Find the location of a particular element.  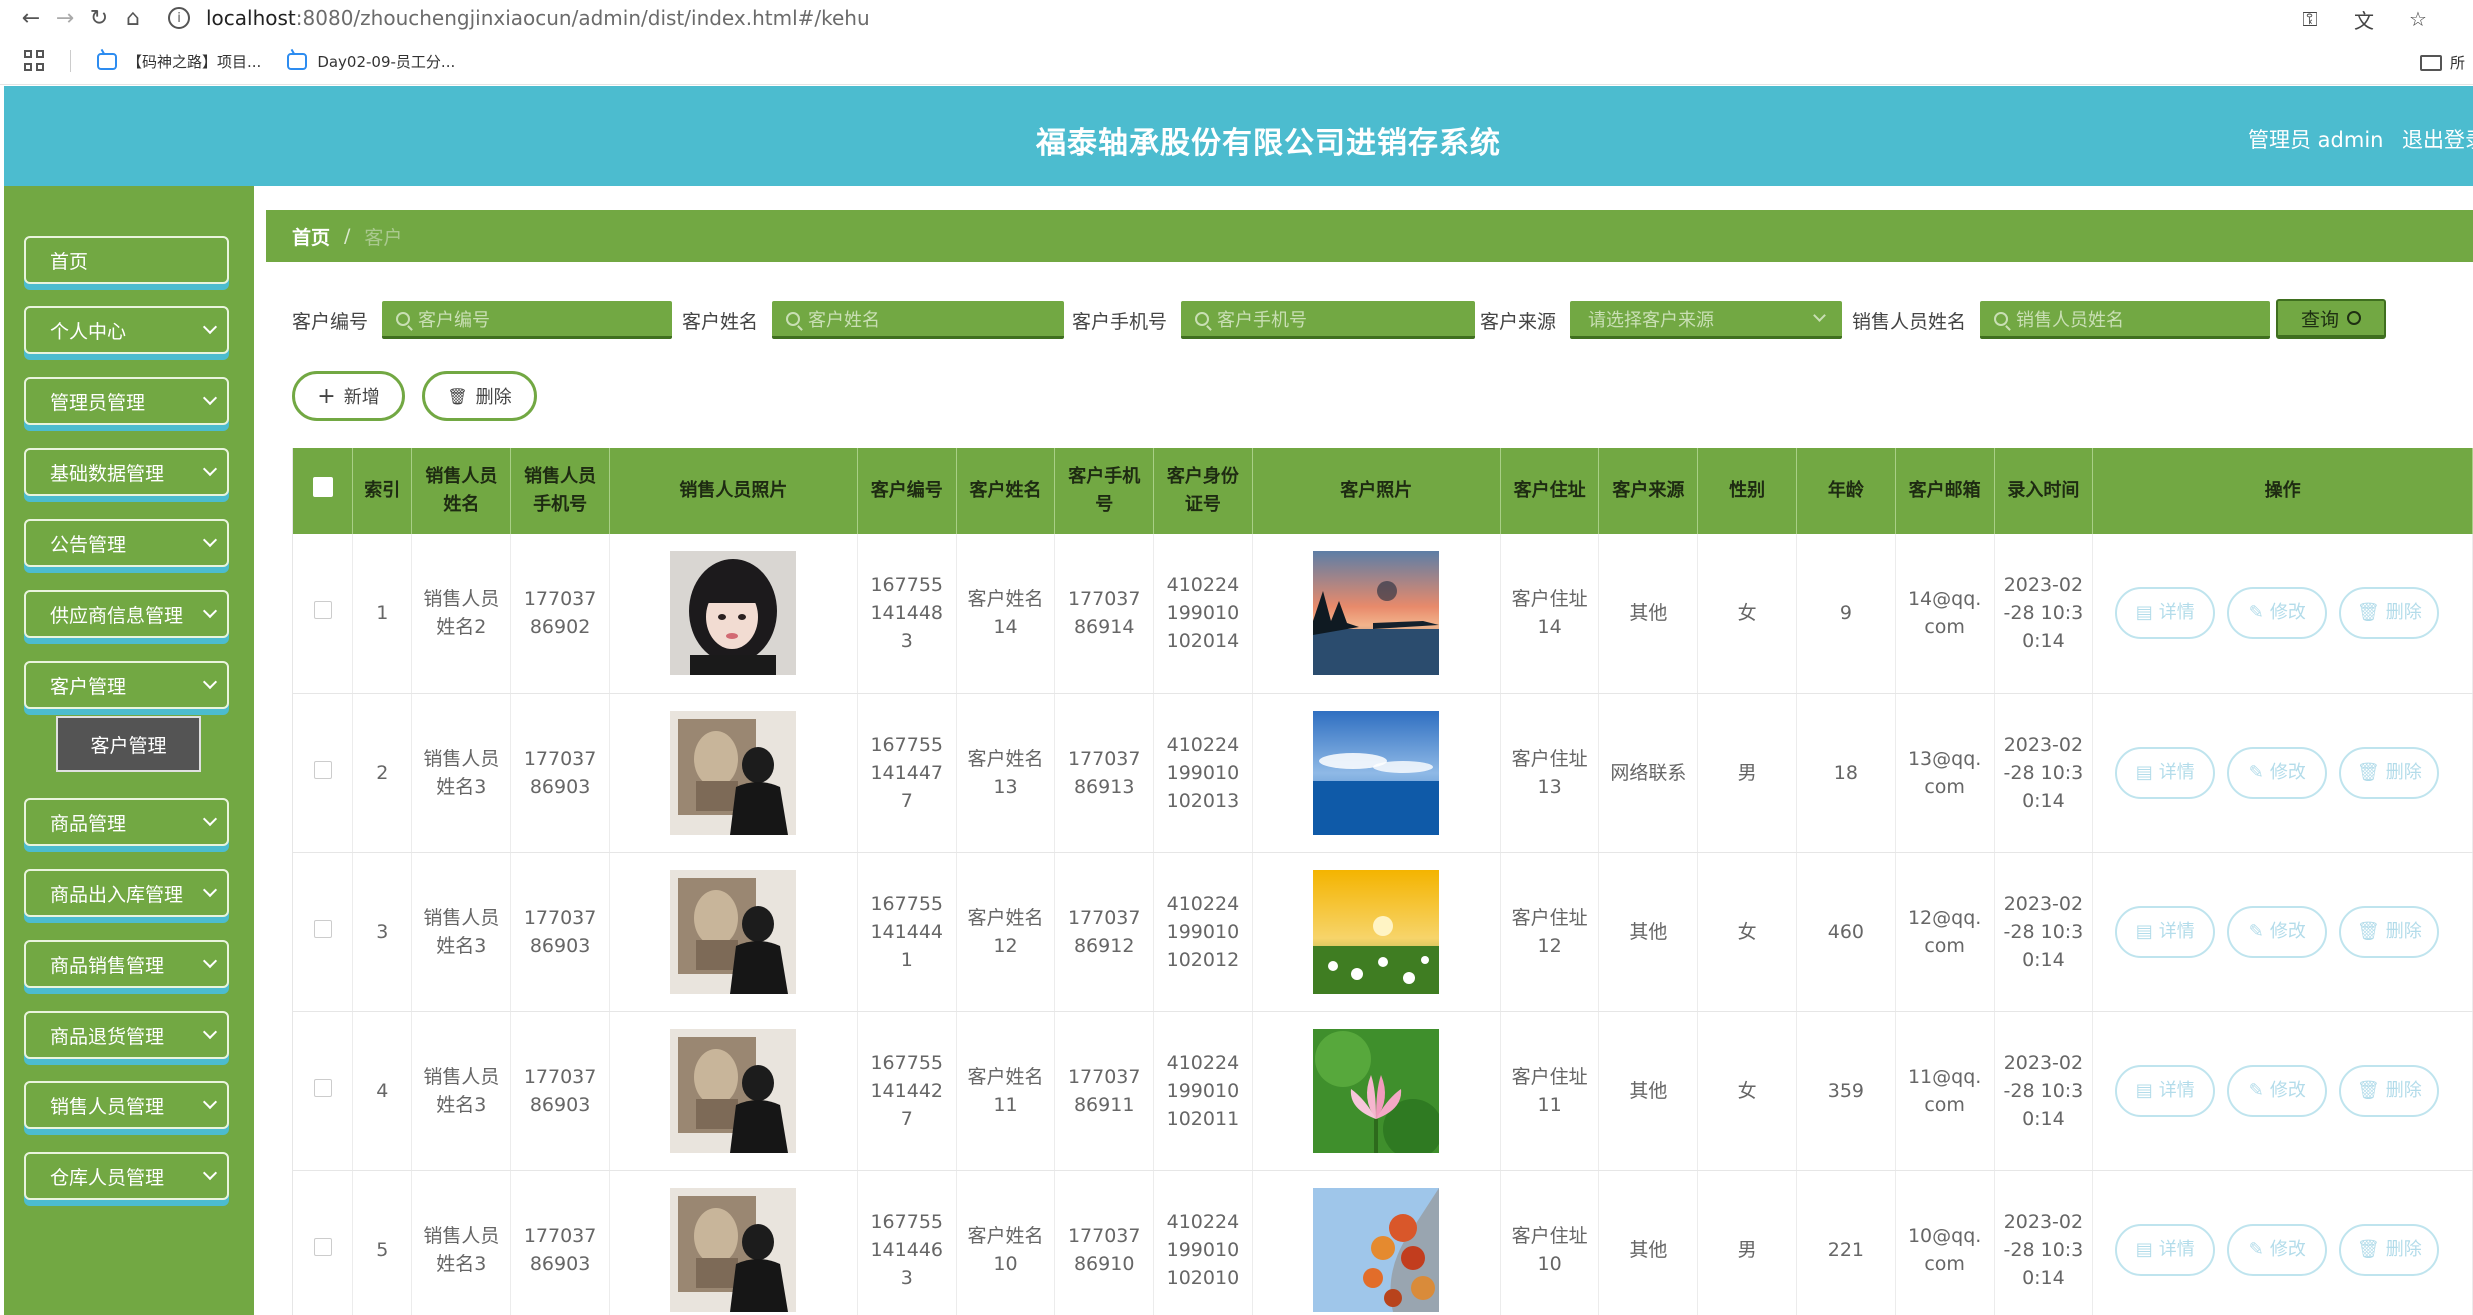

filter-label: 销售人员姓名 is located at coordinates (1909, 321).